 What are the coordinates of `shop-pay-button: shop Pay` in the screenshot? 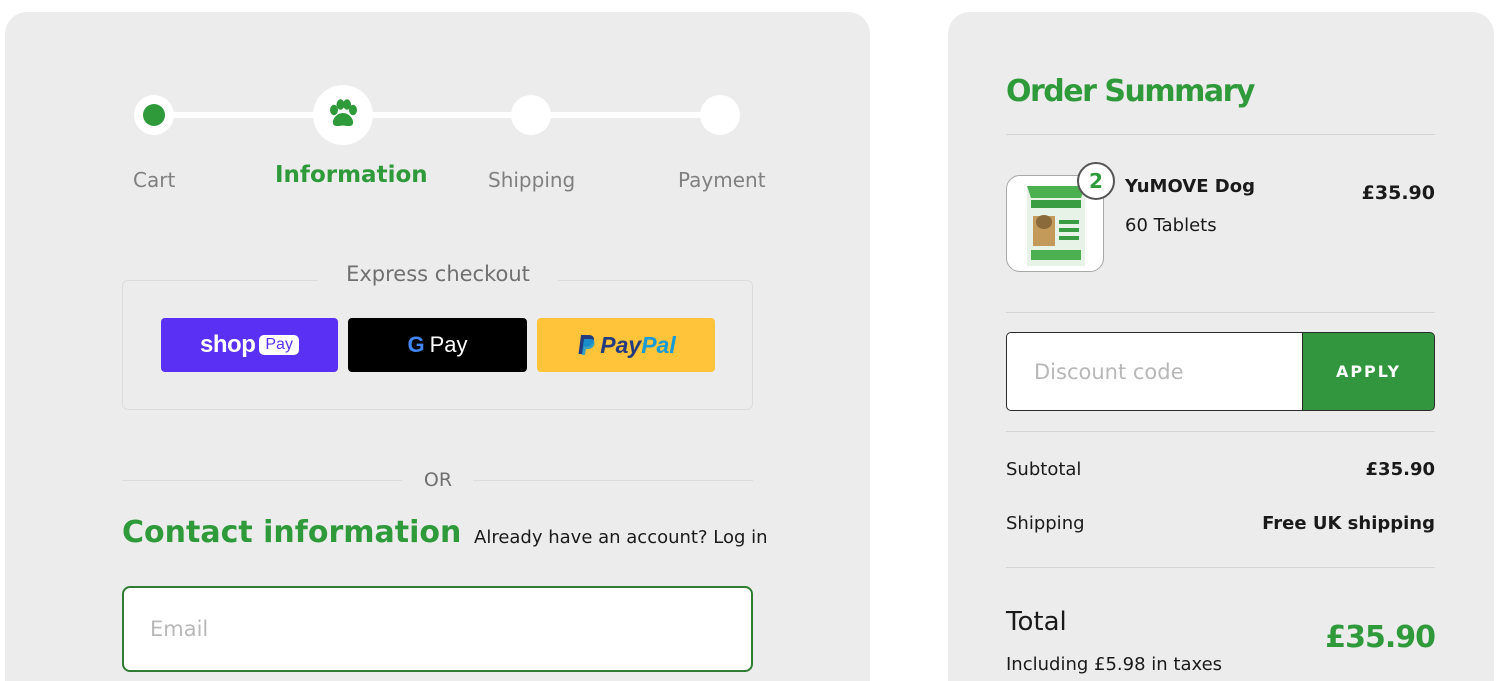 It's located at (249, 345).